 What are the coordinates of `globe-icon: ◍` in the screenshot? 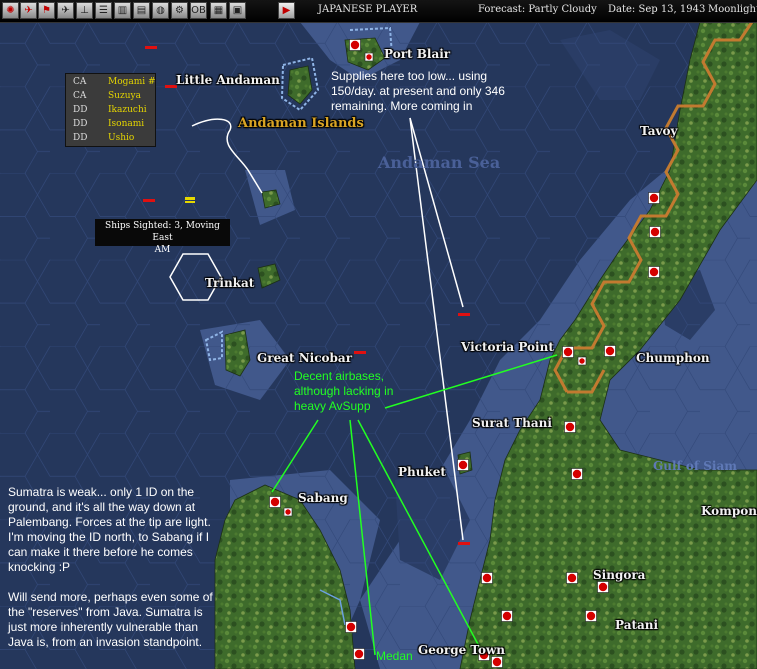 It's located at (160, 10).